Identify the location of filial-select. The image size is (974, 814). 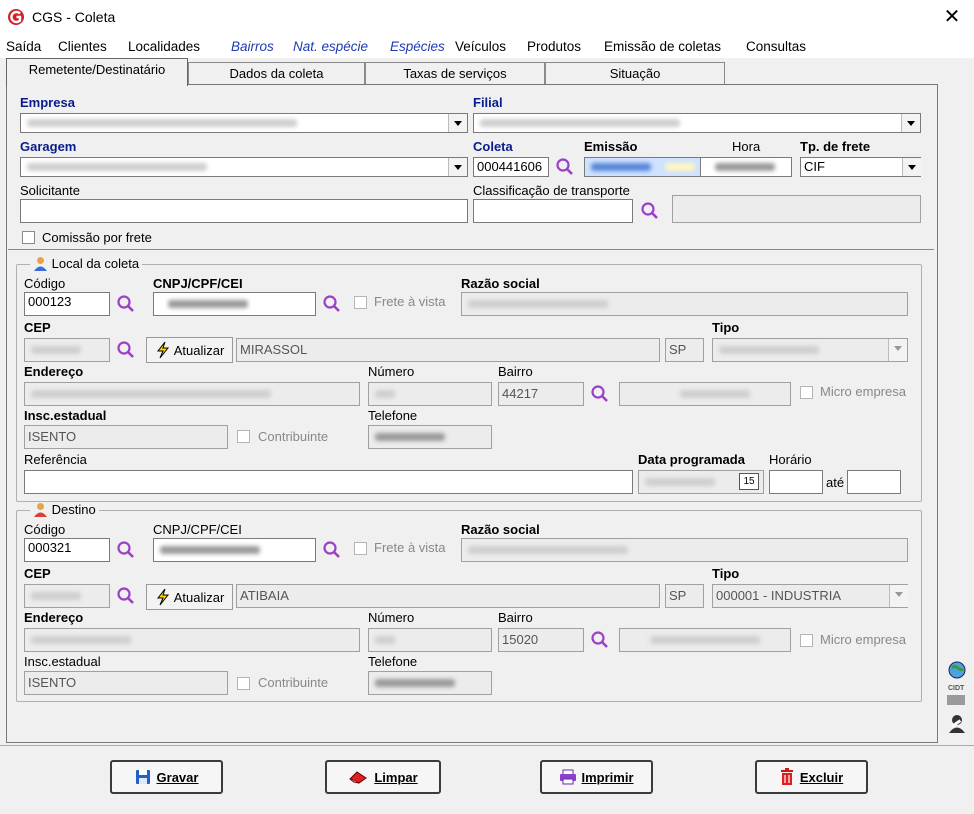
(697, 123).